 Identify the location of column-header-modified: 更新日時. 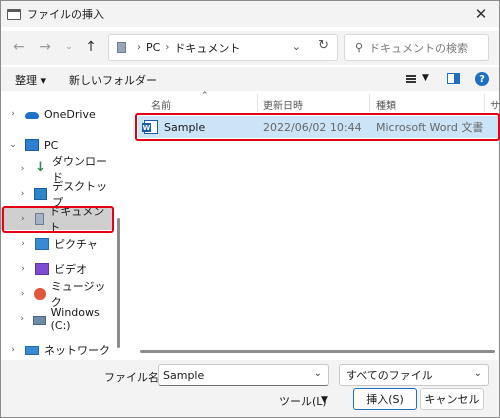
(283, 104).